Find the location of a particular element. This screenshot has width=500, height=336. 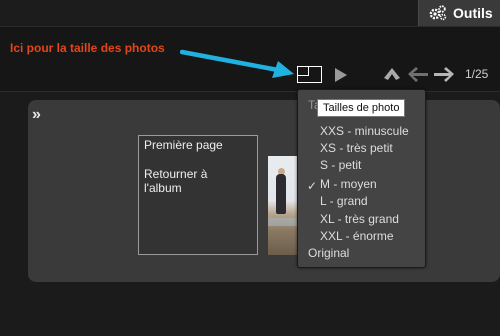

back-line-2: l'album is located at coordinates (163, 188).